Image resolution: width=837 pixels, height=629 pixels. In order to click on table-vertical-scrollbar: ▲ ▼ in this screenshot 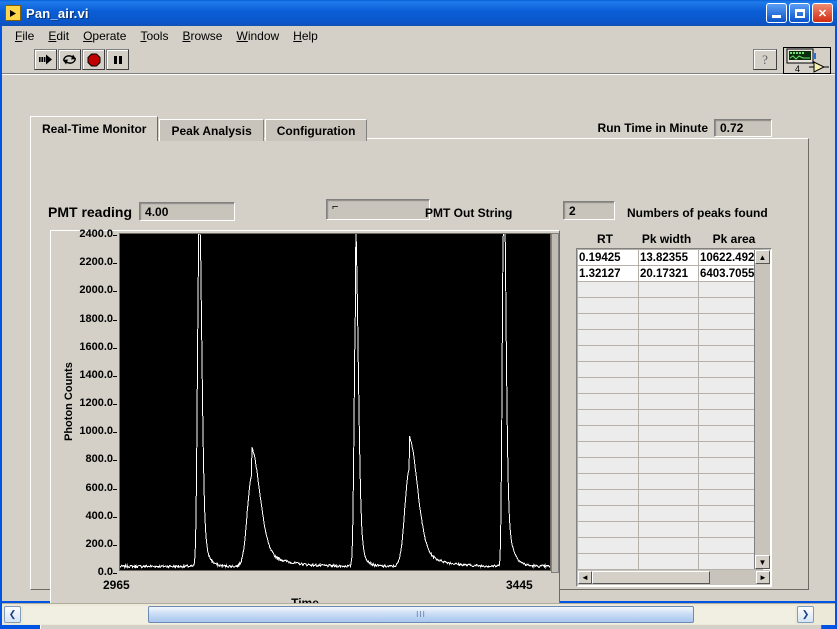, I will do `click(762, 409)`.